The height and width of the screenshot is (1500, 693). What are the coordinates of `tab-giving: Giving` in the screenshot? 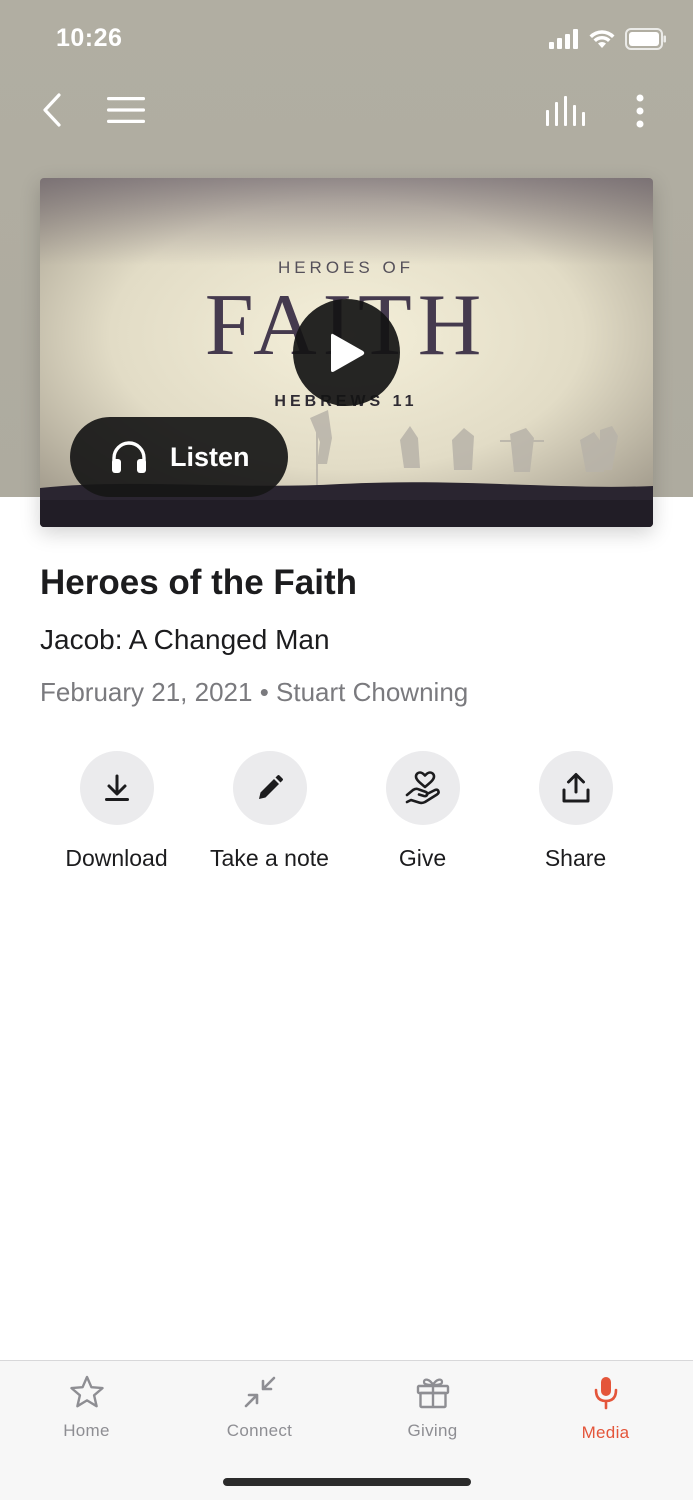 It's located at (432, 1408).